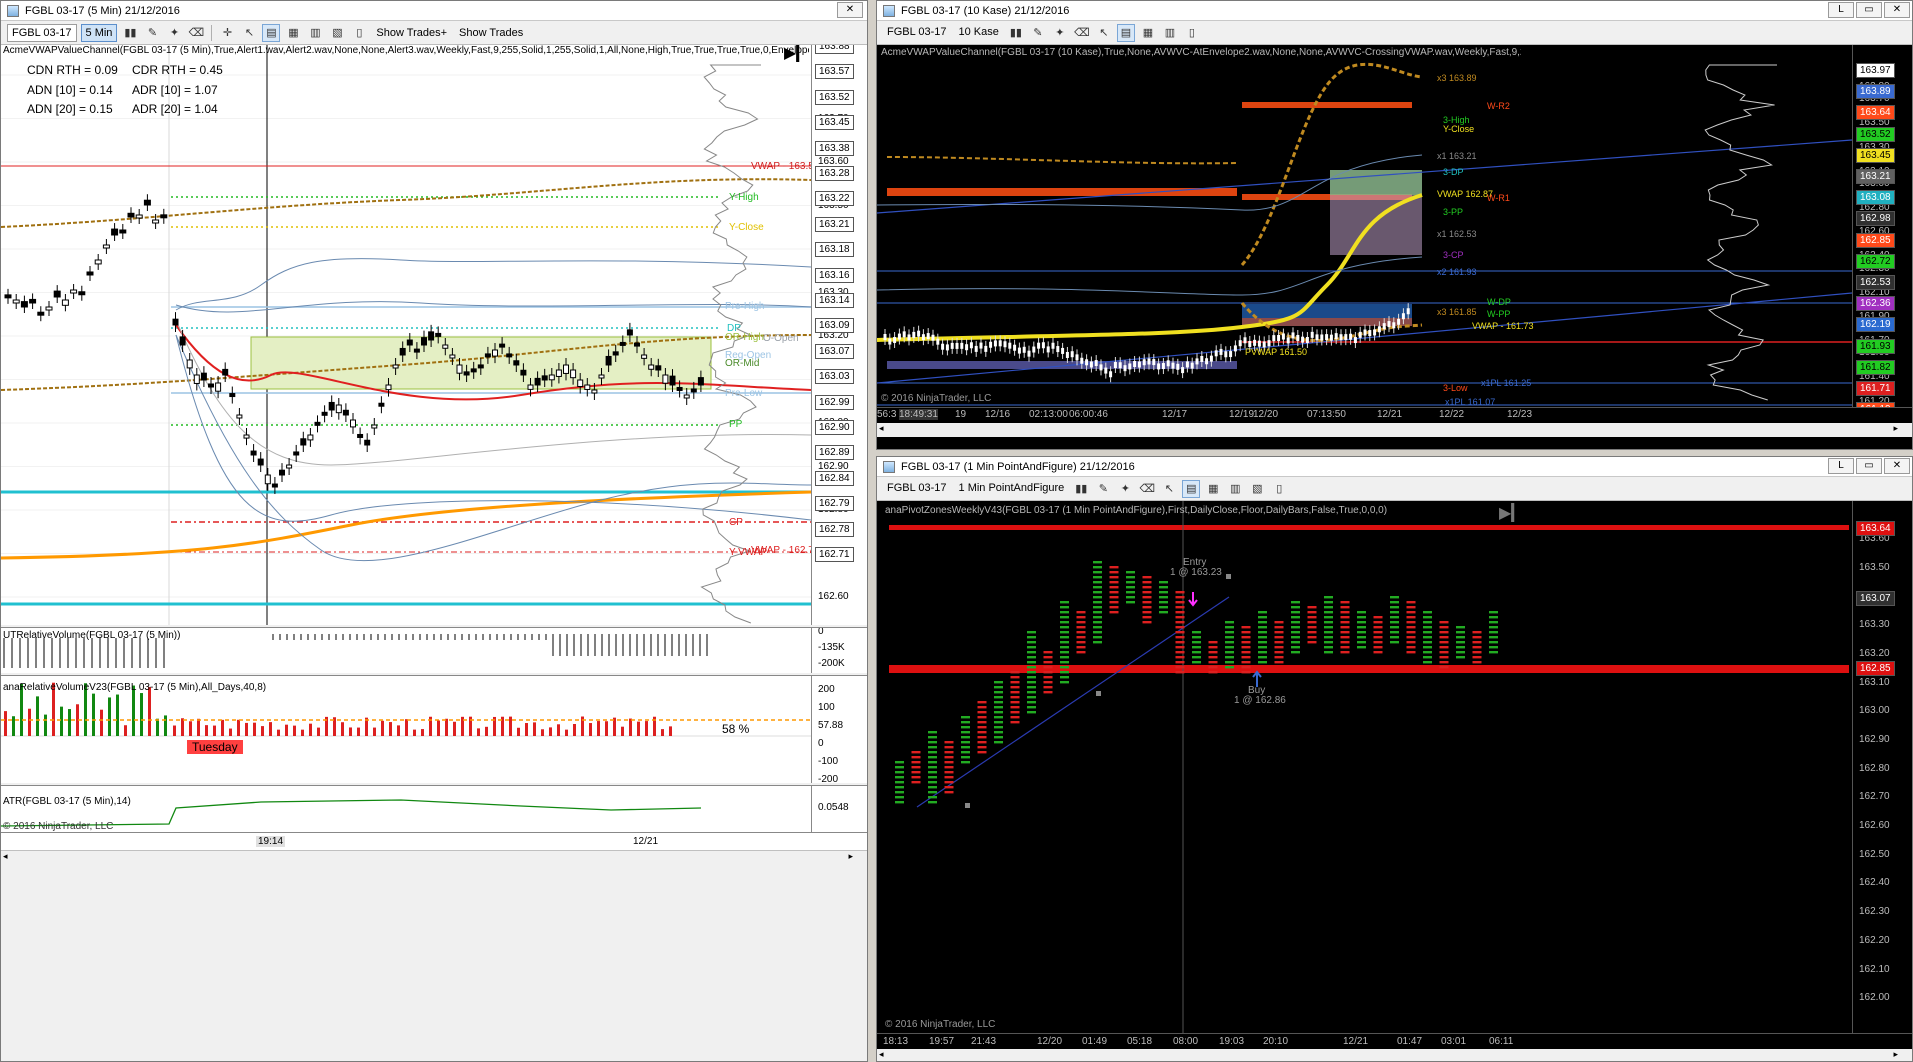  Describe the element at coordinates (978, 32) in the screenshot. I see `interval-selector: 10 Kase` at that location.